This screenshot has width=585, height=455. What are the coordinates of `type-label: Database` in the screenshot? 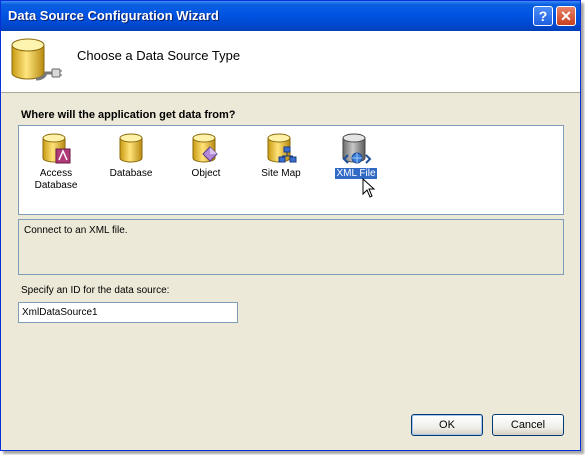 It's located at (131, 173).